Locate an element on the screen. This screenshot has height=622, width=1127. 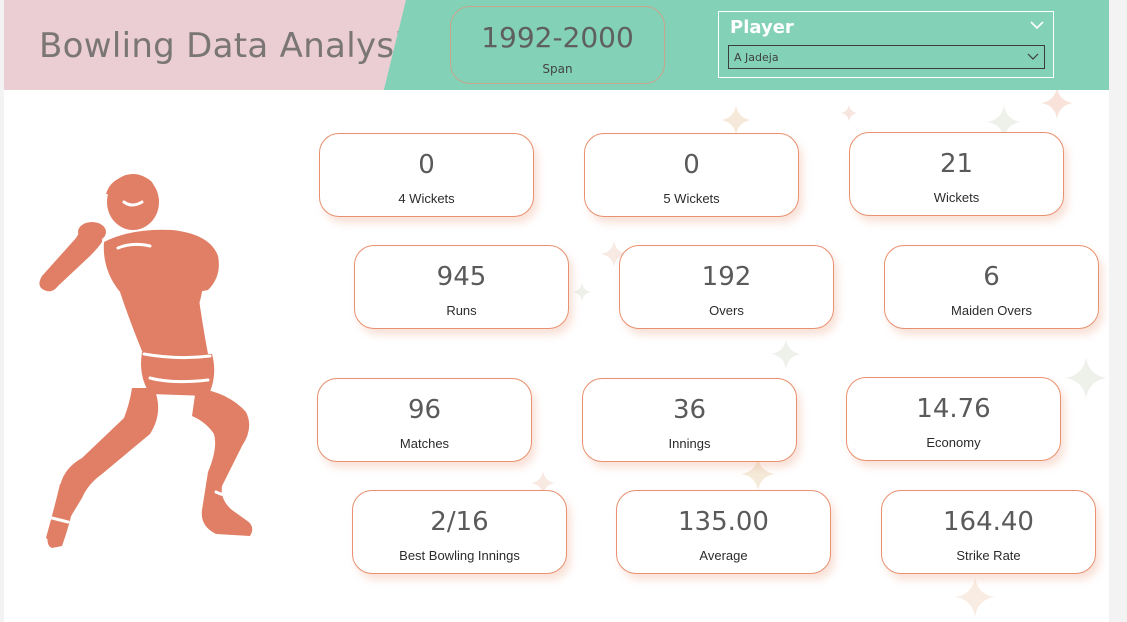
kpi-value: 36 is located at coordinates (689, 410).